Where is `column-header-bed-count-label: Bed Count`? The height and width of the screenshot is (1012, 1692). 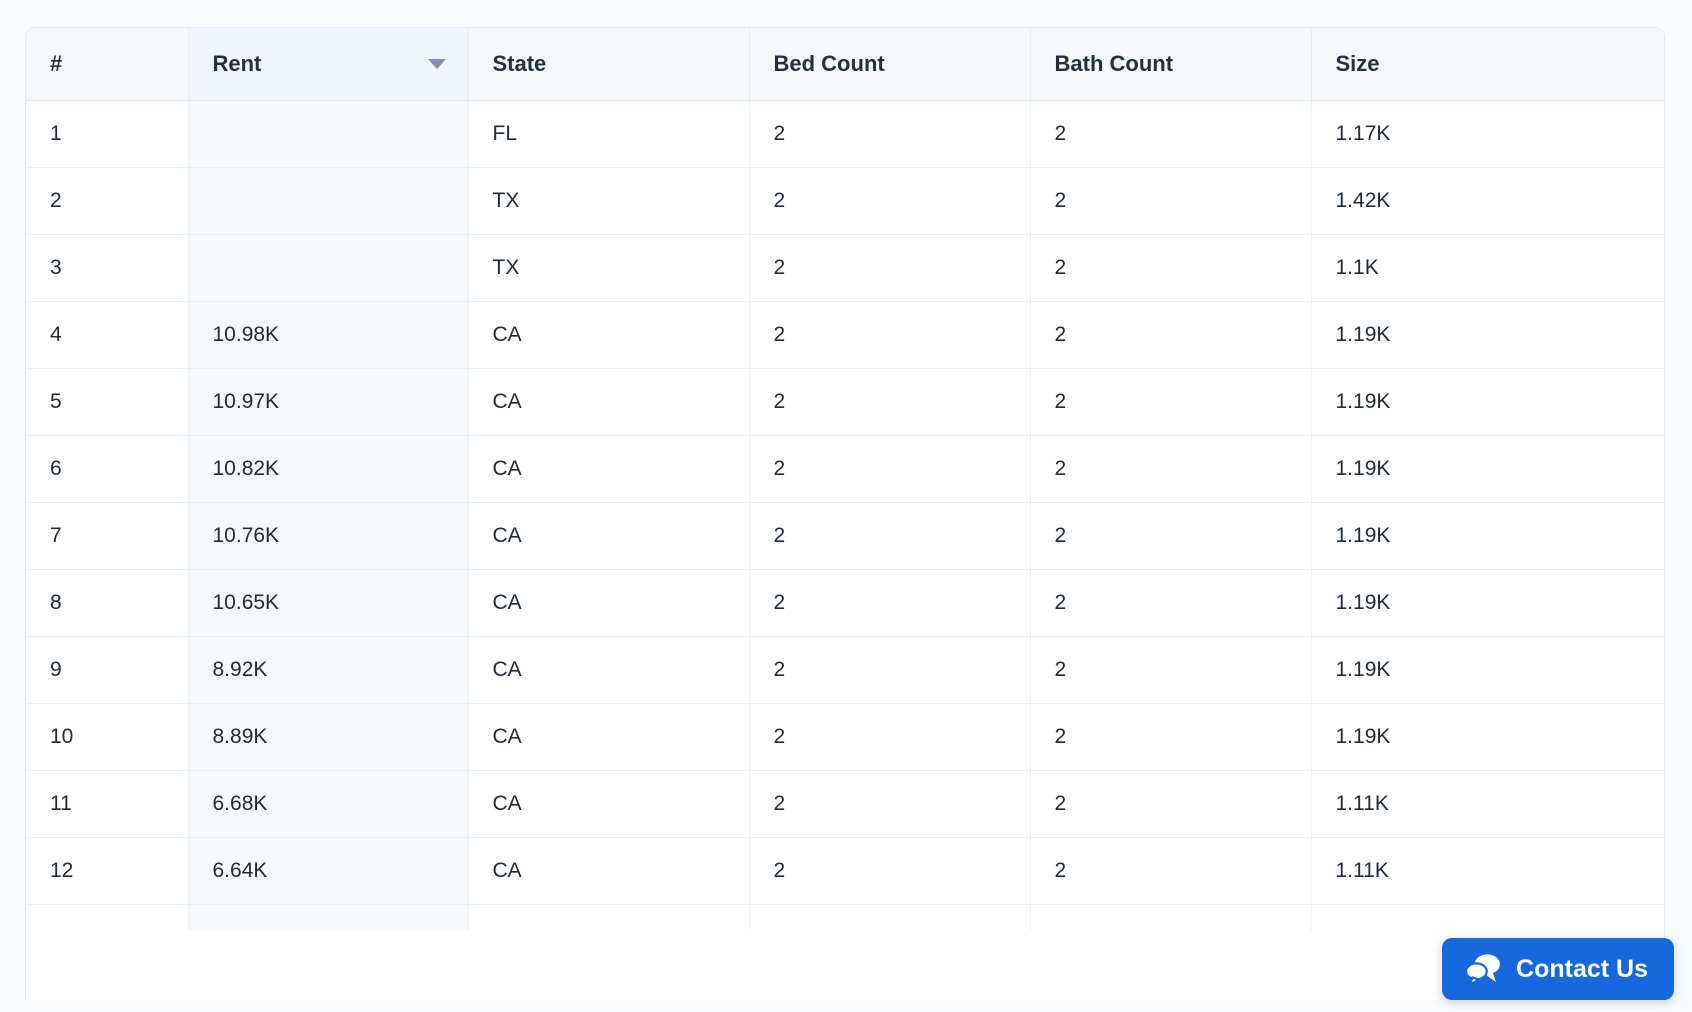
column-header-bed-count-label: Bed Count is located at coordinates (829, 63).